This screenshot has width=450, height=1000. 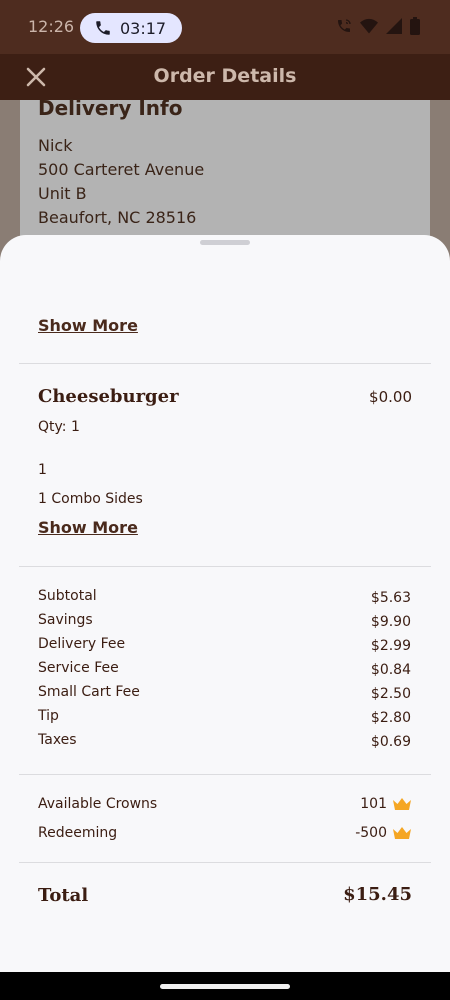 I want to click on status-icons, so click(x=378, y=26).